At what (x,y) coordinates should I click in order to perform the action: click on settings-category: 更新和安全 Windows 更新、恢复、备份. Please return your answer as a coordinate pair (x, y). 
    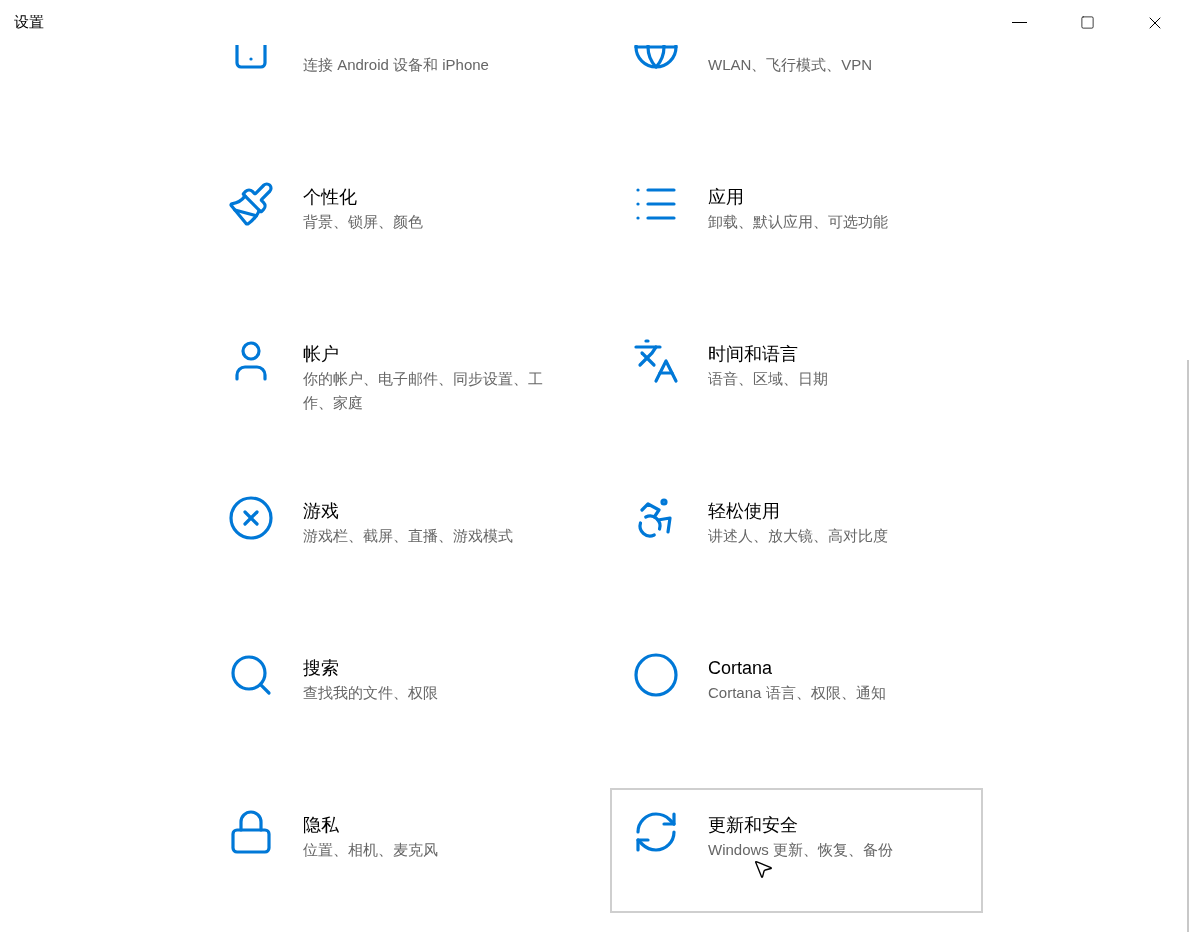
    Looking at the image, I should click on (796, 850).